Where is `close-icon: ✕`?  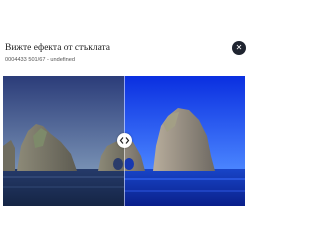 close-icon: ✕ is located at coordinates (239, 47).